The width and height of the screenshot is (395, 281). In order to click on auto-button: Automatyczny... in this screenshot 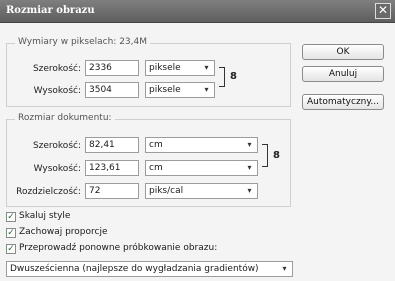, I will do `click(343, 102)`.